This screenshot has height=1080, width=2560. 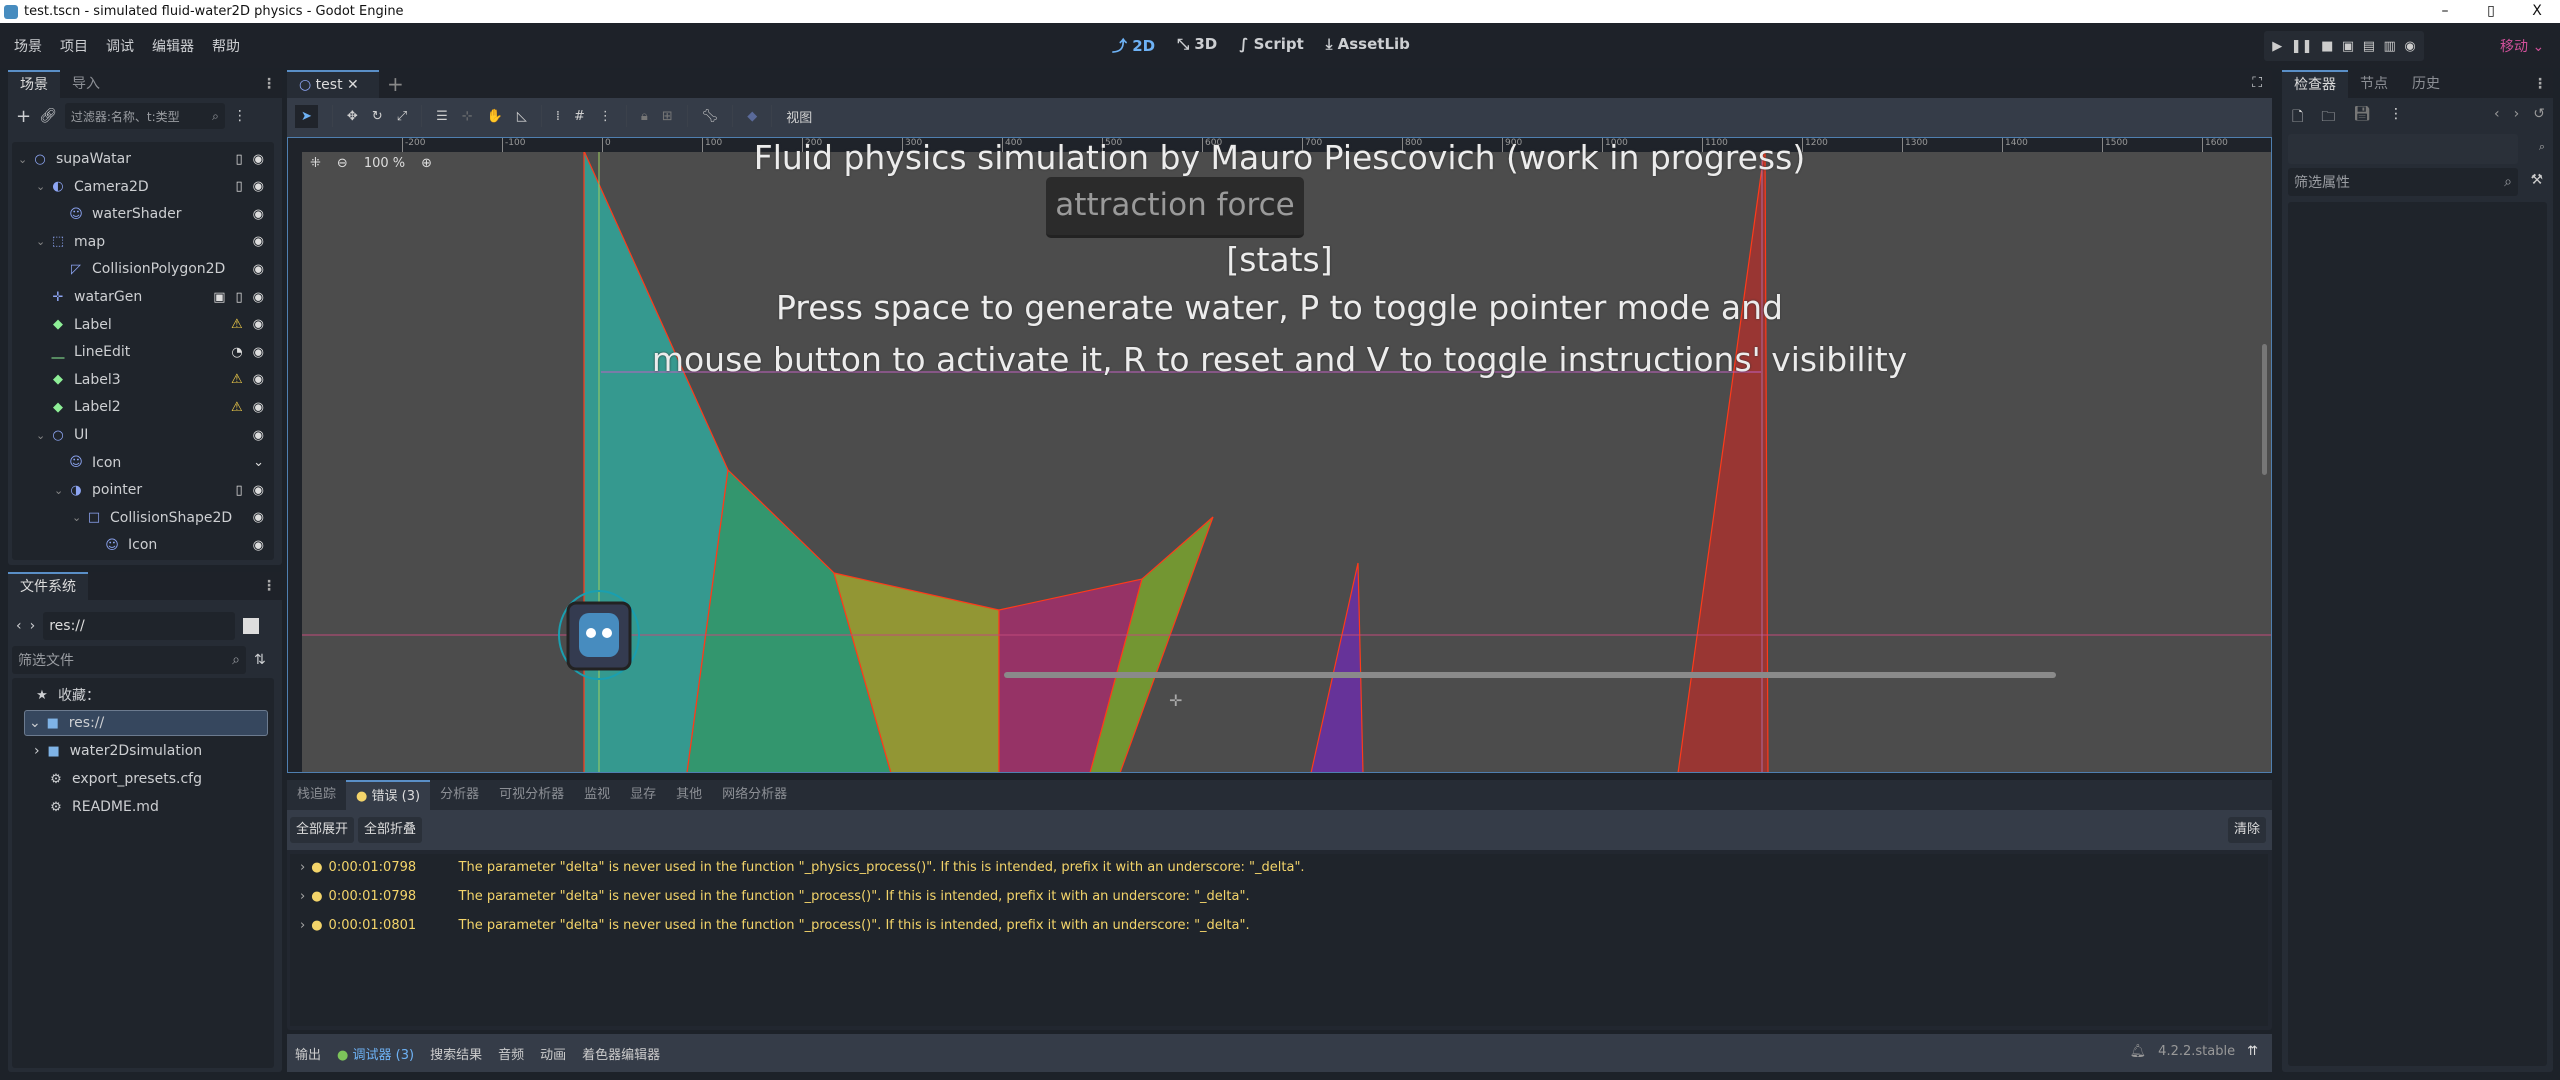 What do you see at coordinates (1368, 45) in the screenshot?
I see `main-screen-assetlib: ⤓ AssetLib` at bounding box center [1368, 45].